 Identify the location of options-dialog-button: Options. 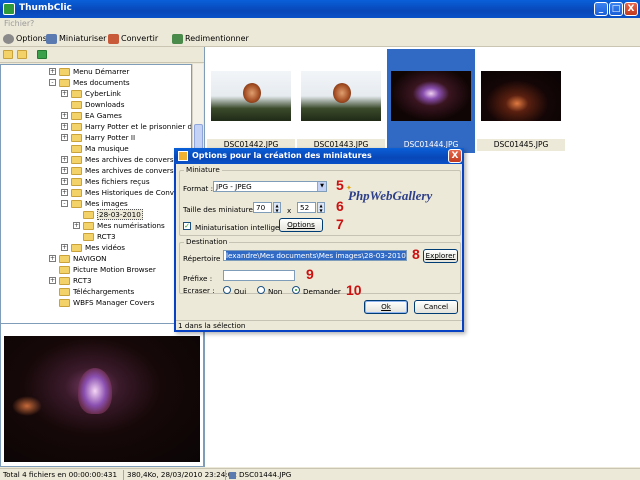
(301, 225).